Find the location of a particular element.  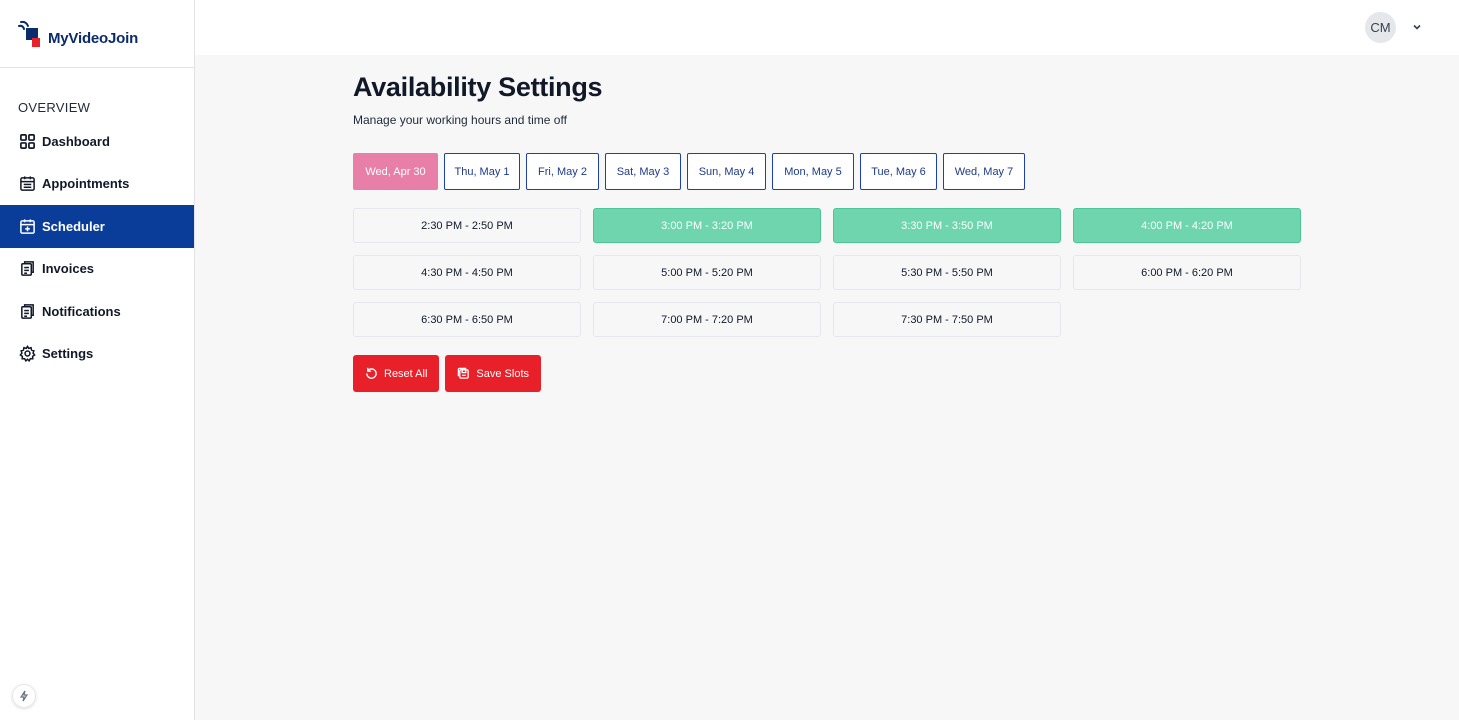

time-slot: 4:30 PM - 4:50 PM is located at coordinates (467, 272).